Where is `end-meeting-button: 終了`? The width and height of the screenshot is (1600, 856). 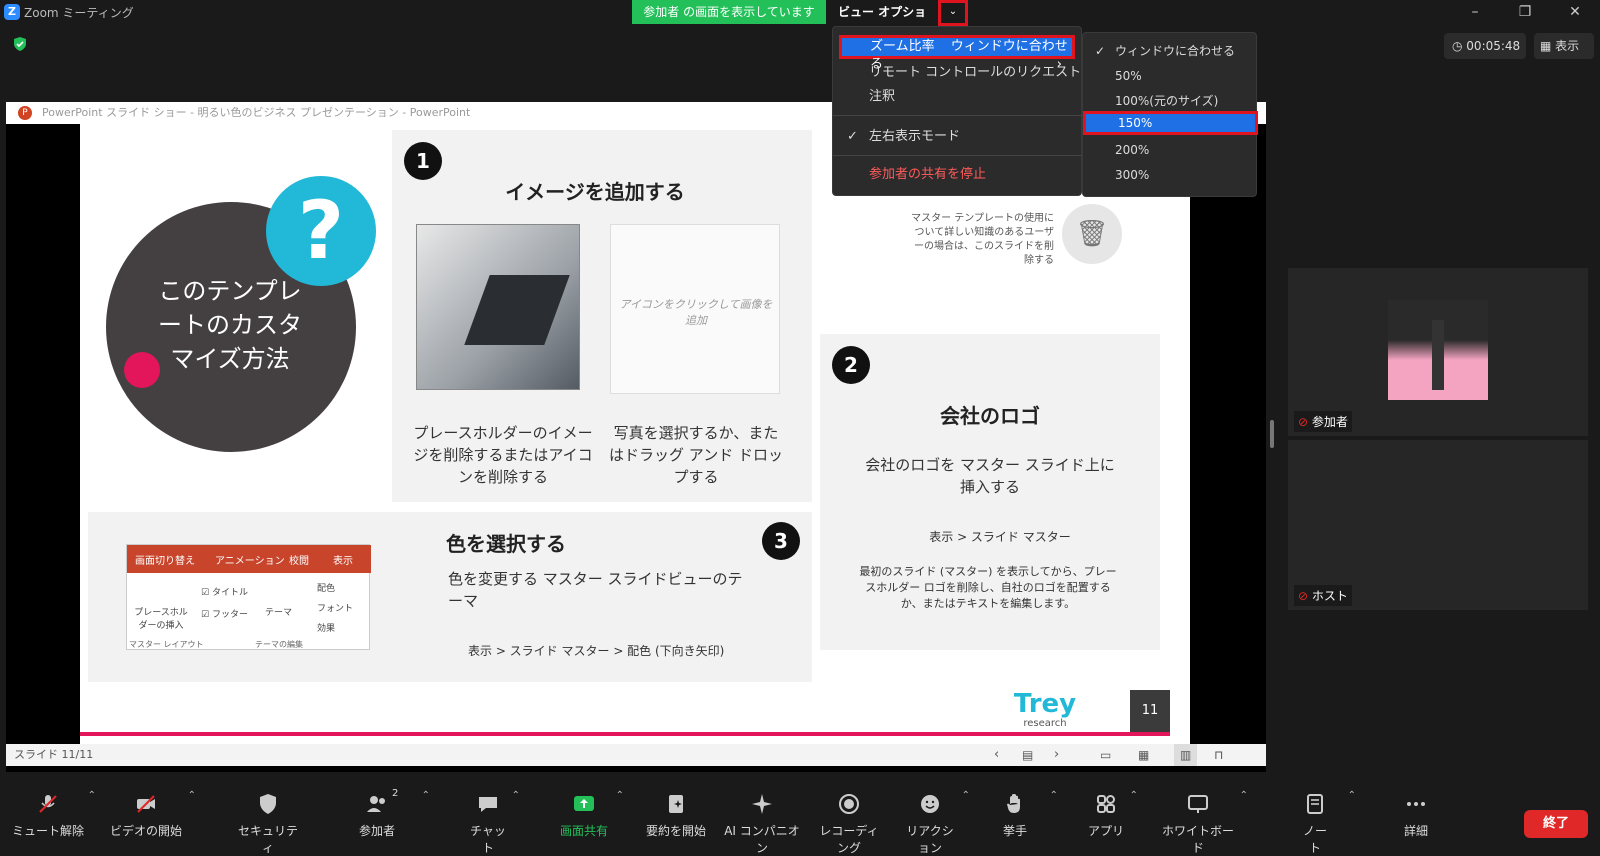 end-meeting-button: 終了 is located at coordinates (1556, 824).